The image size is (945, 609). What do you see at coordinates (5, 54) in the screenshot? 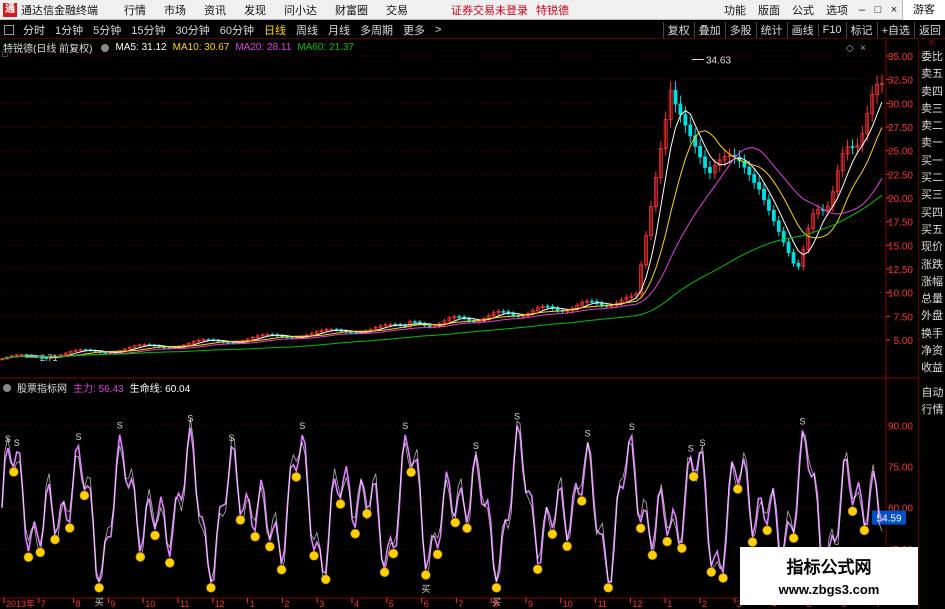
I see `collapse-toggle-icon: □` at bounding box center [5, 54].